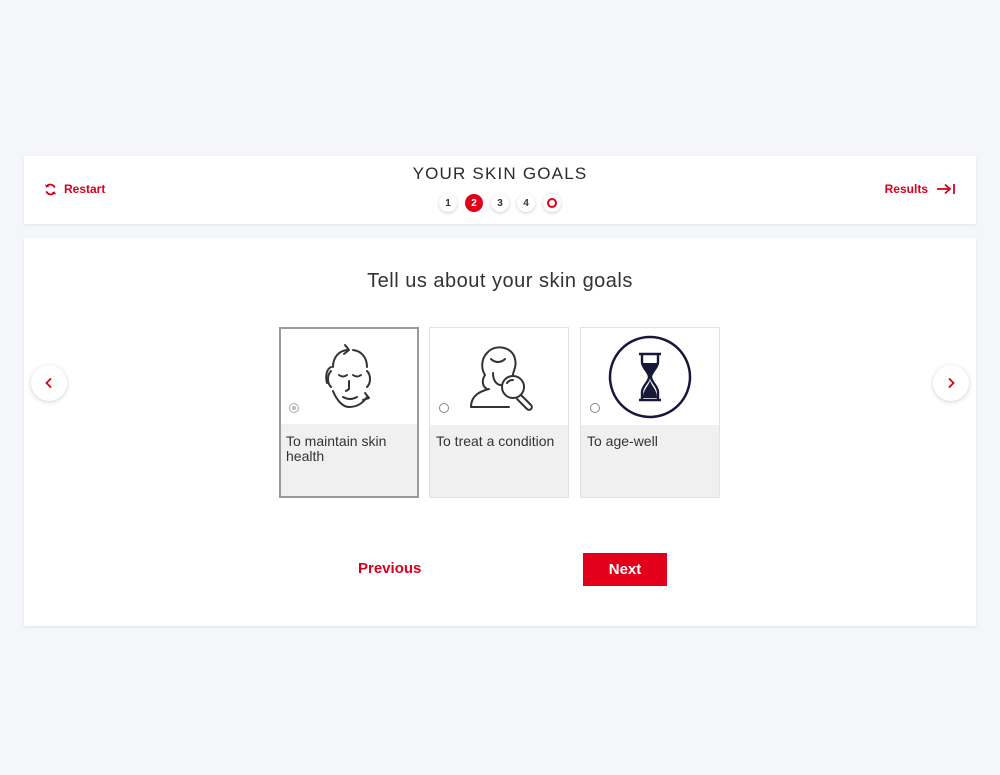  I want to click on face-arrows-icon, so click(348, 375).